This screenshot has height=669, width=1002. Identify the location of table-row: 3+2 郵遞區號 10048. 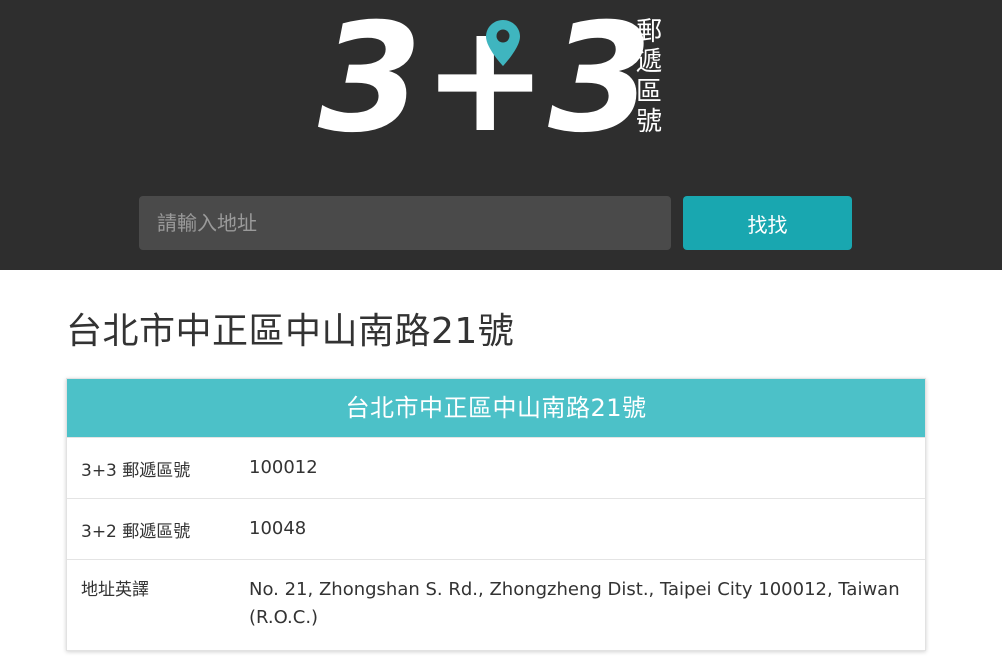
(496, 528).